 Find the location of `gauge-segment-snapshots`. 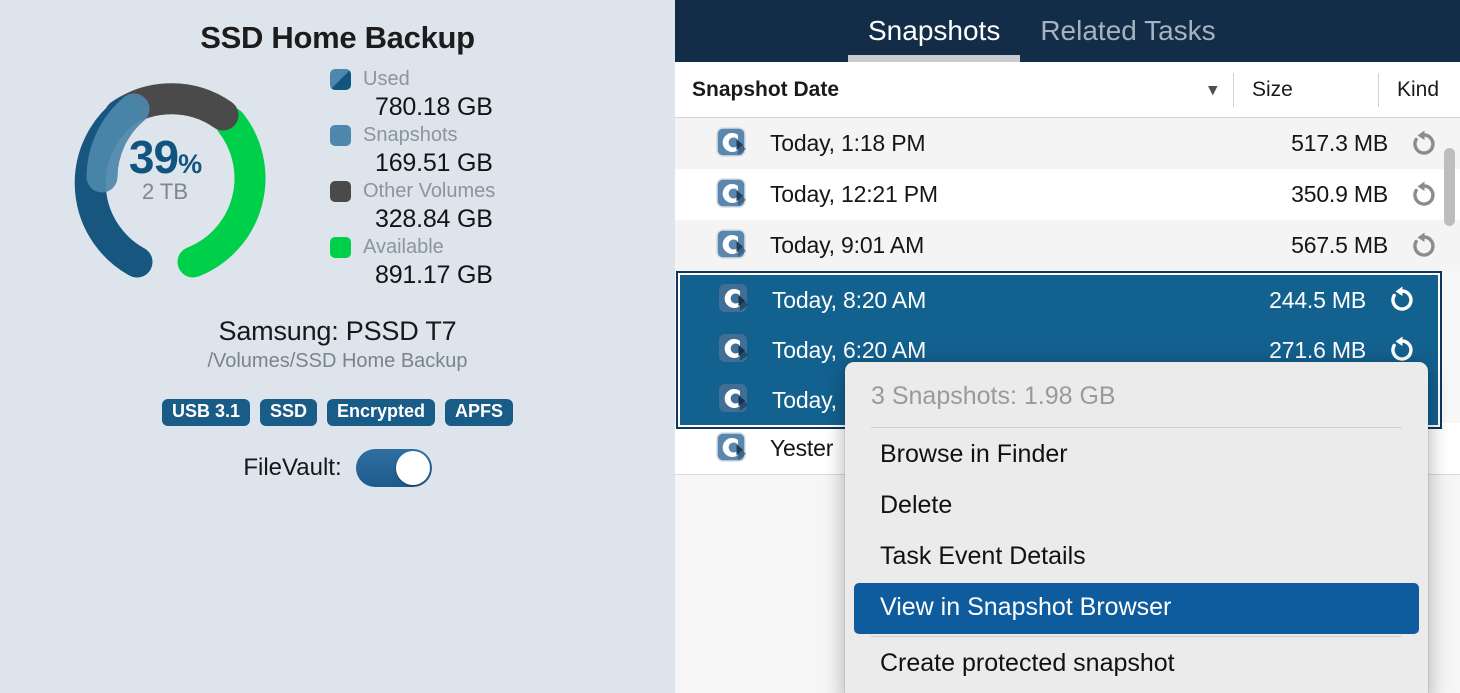

gauge-segment-snapshots is located at coordinates (118, 143).